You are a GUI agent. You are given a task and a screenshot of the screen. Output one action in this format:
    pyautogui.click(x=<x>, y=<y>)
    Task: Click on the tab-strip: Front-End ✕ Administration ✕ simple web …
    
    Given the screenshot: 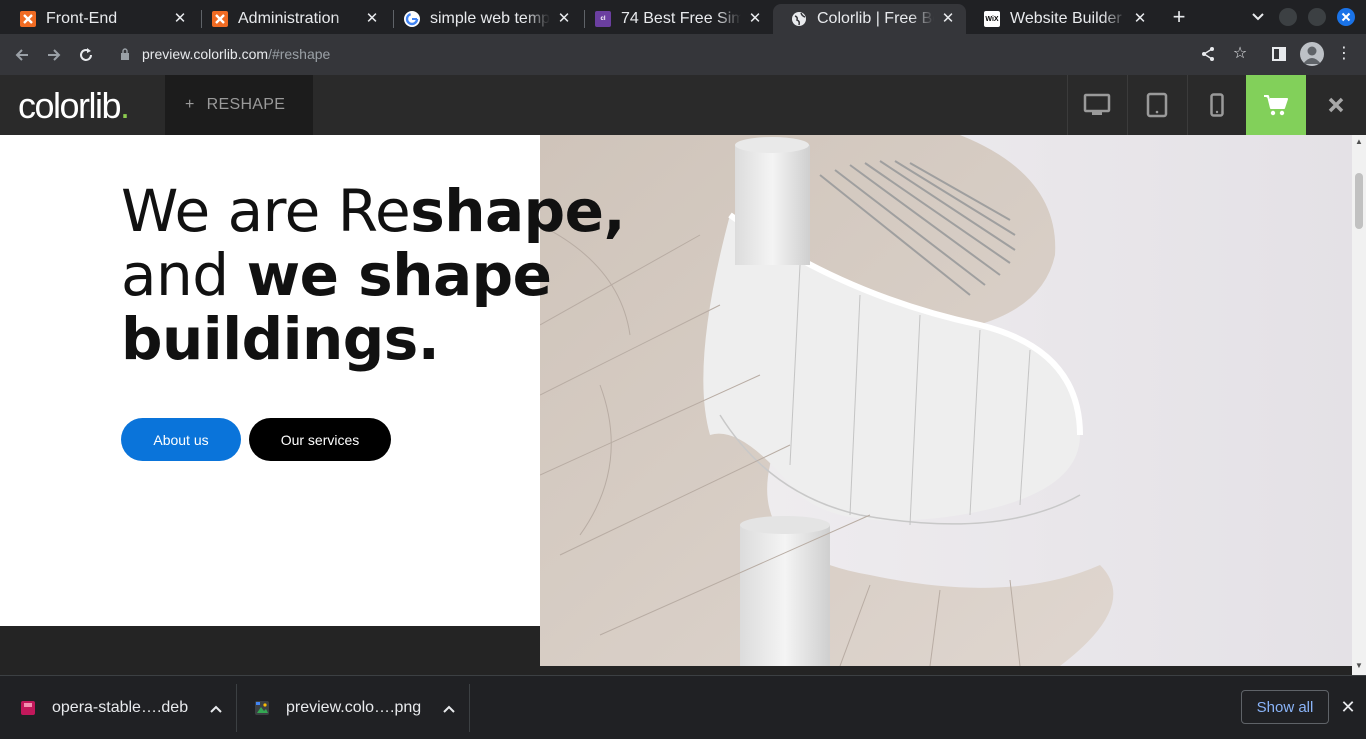 What is the action you would take?
    pyautogui.click(x=683, y=17)
    